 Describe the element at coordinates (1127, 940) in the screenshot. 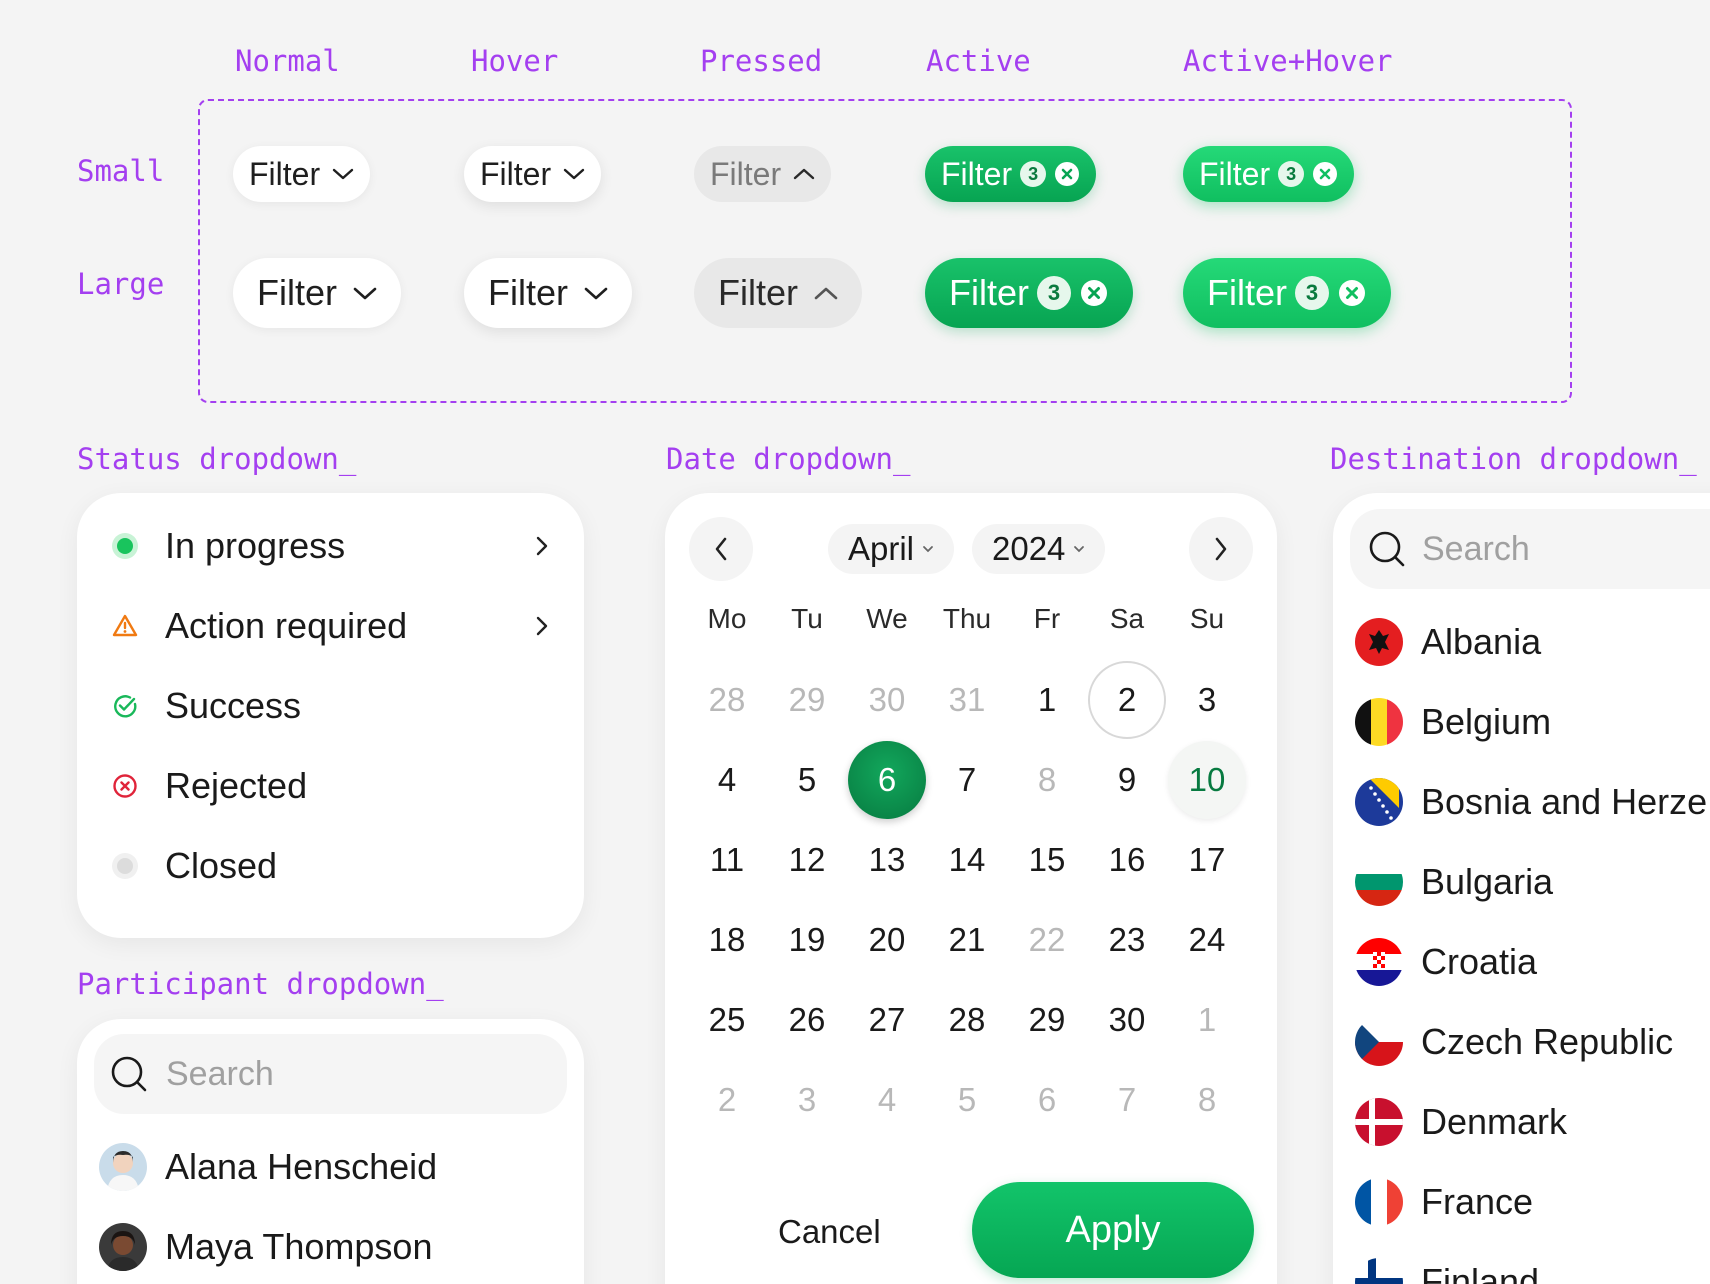

I see `calendar-day: 23` at that location.